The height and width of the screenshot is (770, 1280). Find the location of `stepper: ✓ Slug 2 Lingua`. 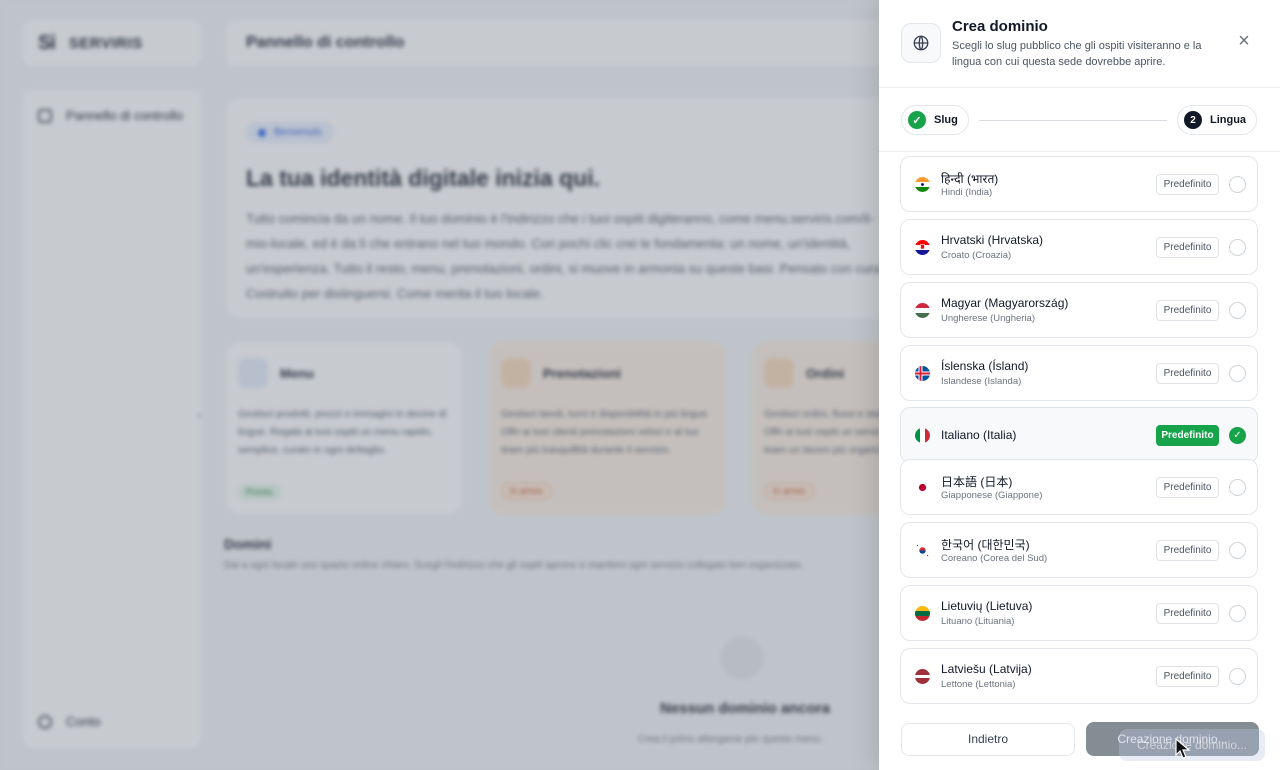

stepper: ✓ Slug 2 Lingua is located at coordinates (1079, 120).